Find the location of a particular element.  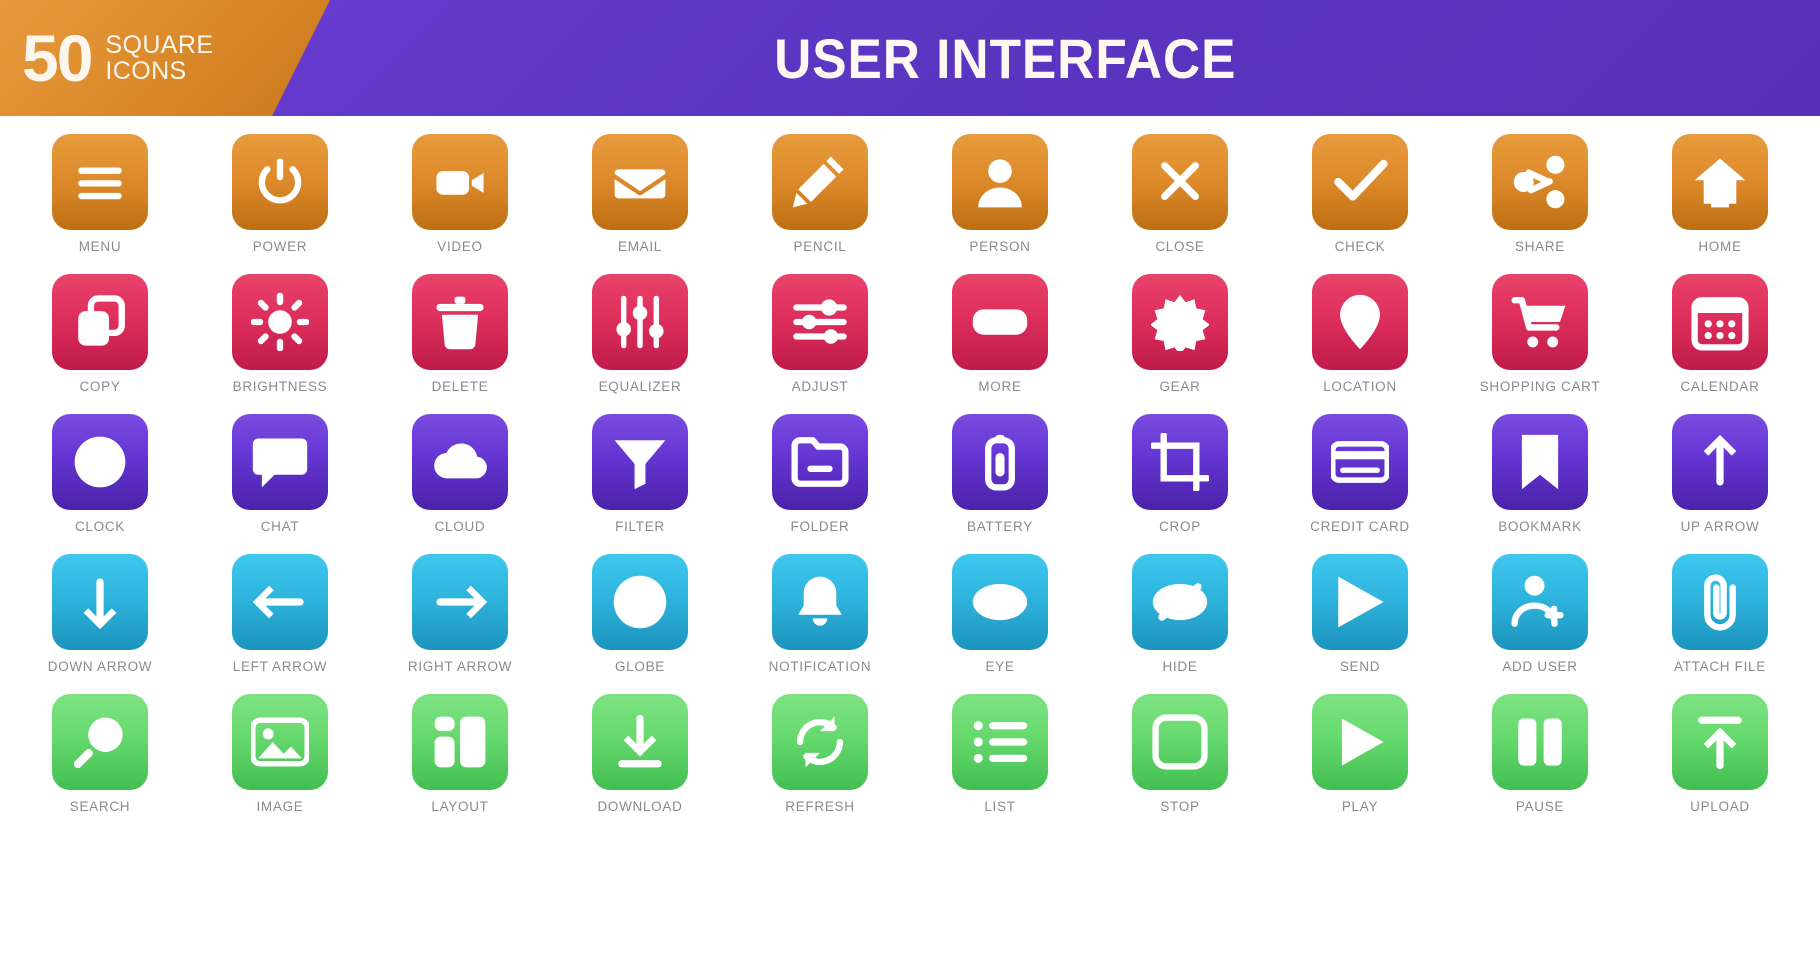

folder-icon is located at coordinates (820, 462).